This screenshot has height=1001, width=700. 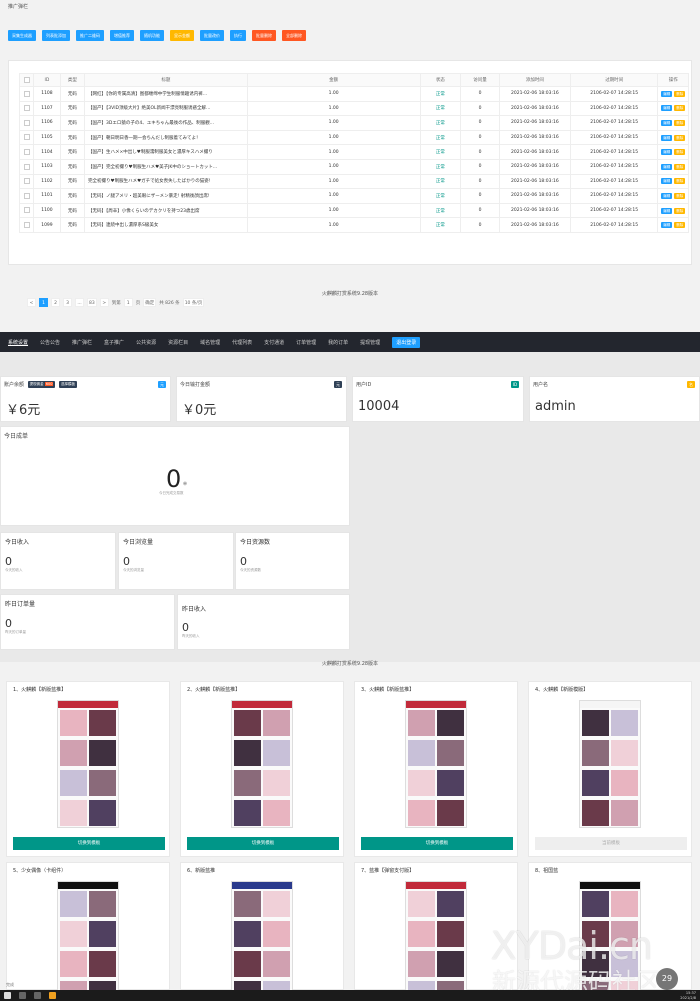 What do you see at coordinates (212, 35) in the screenshot?
I see `toolbar-button-6: 批量改价` at bounding box center [212, 35].